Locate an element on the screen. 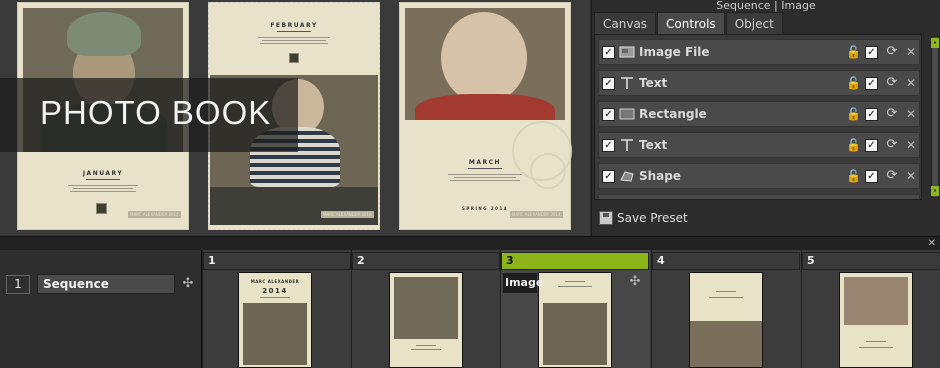 The height and width of the screenshot is (368, 940). sequence-number: 1 is located at coordinates (18, 284).